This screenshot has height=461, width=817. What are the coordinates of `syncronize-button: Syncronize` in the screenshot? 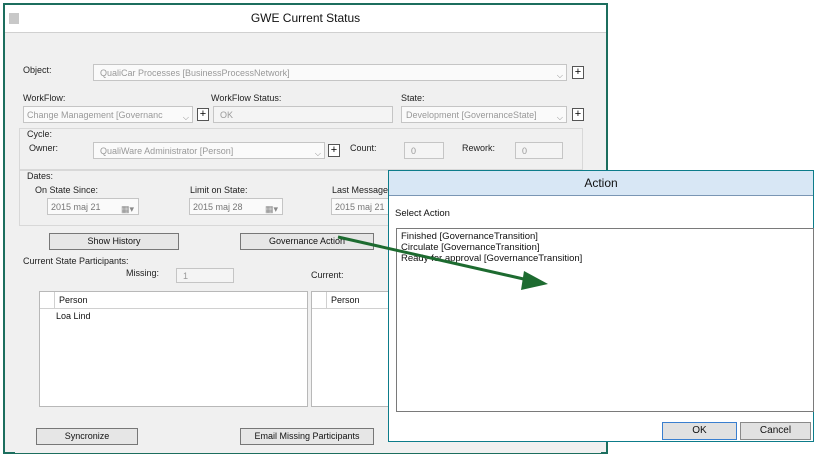 It's located at (87, 436).